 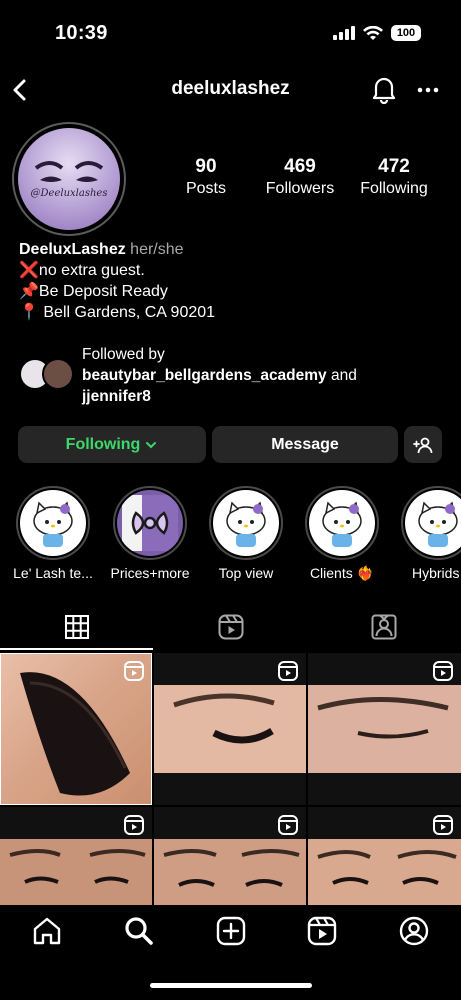 What do you see at coordinates (305, 444) in the screenshot?
I see `message-button: Message` at bounding box center [305, 444].